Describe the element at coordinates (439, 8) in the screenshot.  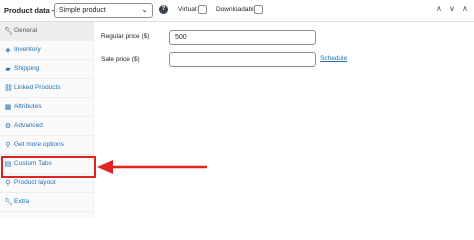
I see `collapse-up-icon: ∧` at that location.